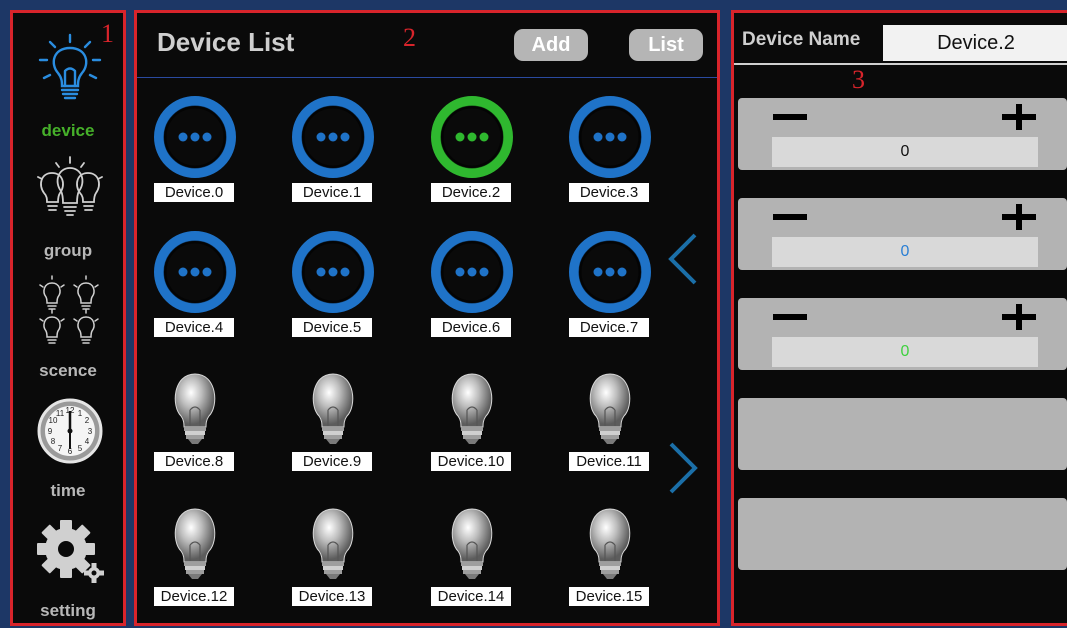 Image resolution: width=1067 pixels, height=628 pixels. Describe the element at coordinates (90, 431) in the screenshot. I see `svg-text: 3` at that location.